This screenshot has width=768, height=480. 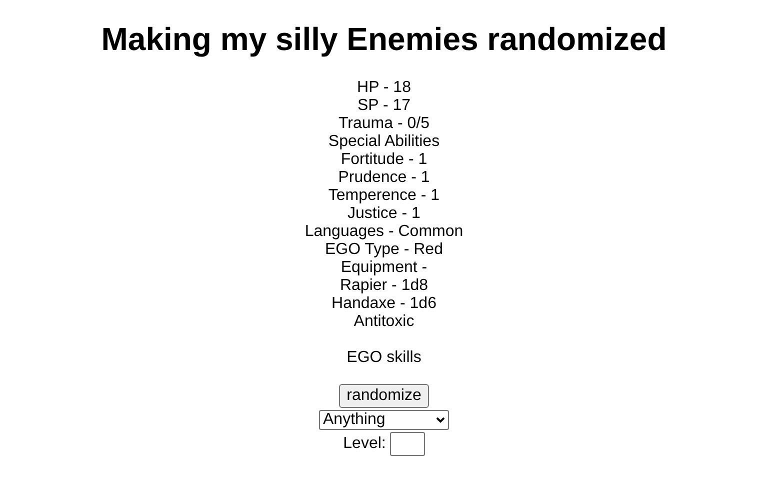 I want to click on stat-line: Rapier - 1d8, so click(x=384, y=286).